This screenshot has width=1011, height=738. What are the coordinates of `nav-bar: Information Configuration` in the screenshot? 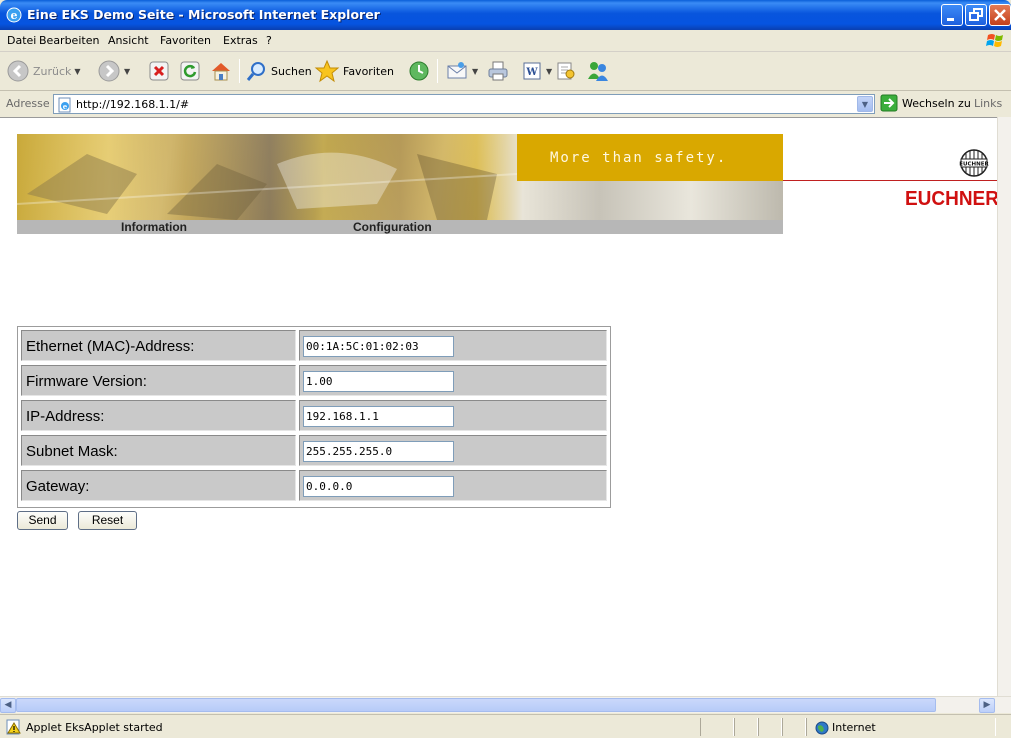 It's located at (400, 227).